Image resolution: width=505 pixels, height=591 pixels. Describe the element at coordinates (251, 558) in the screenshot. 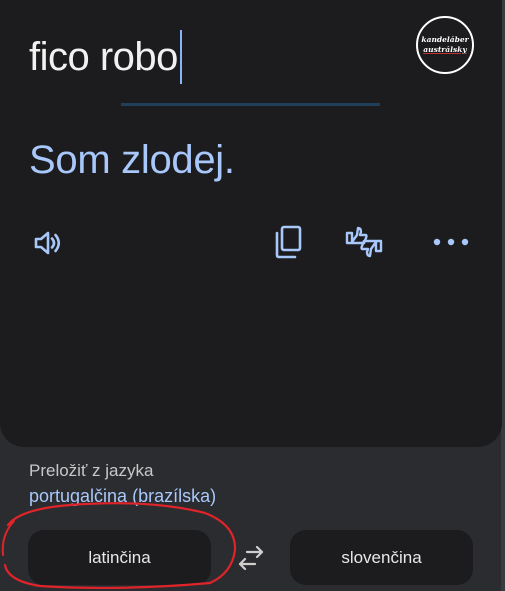

I see `swap-languages-icon` at that location.